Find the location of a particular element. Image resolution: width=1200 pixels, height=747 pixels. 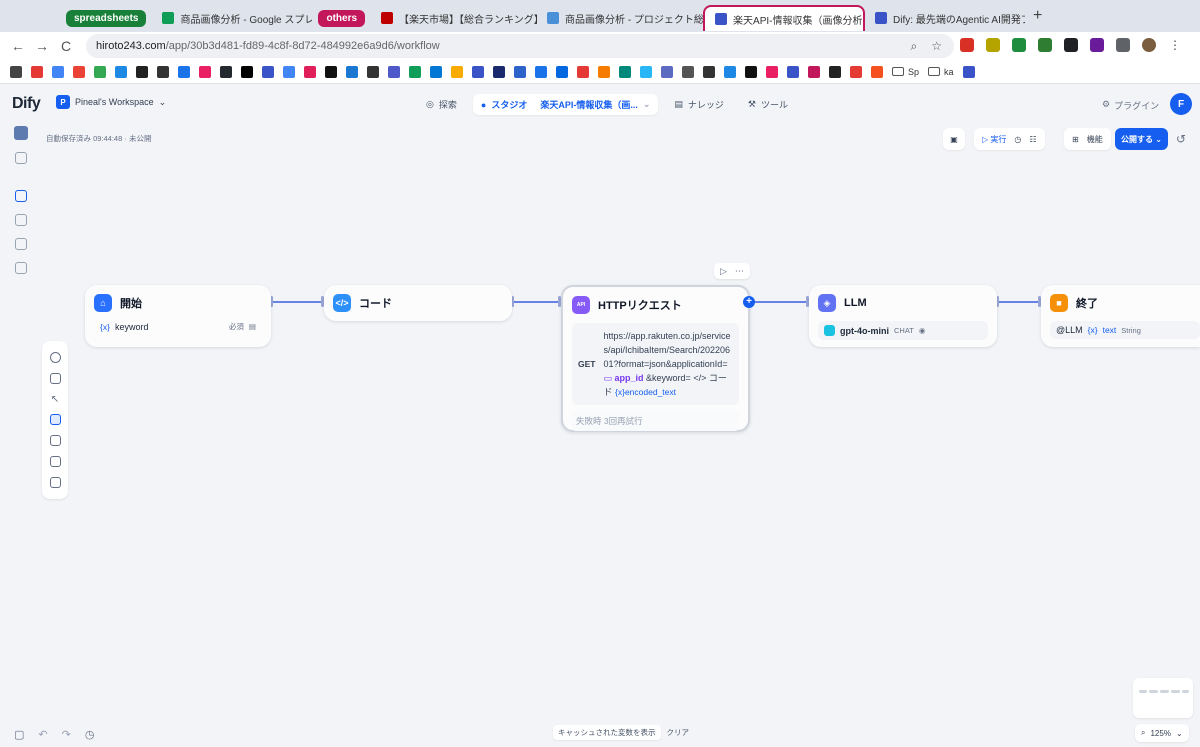

model-selector: gpt-4o-mini CHAT ◉ is located at coordinates (903, 330).